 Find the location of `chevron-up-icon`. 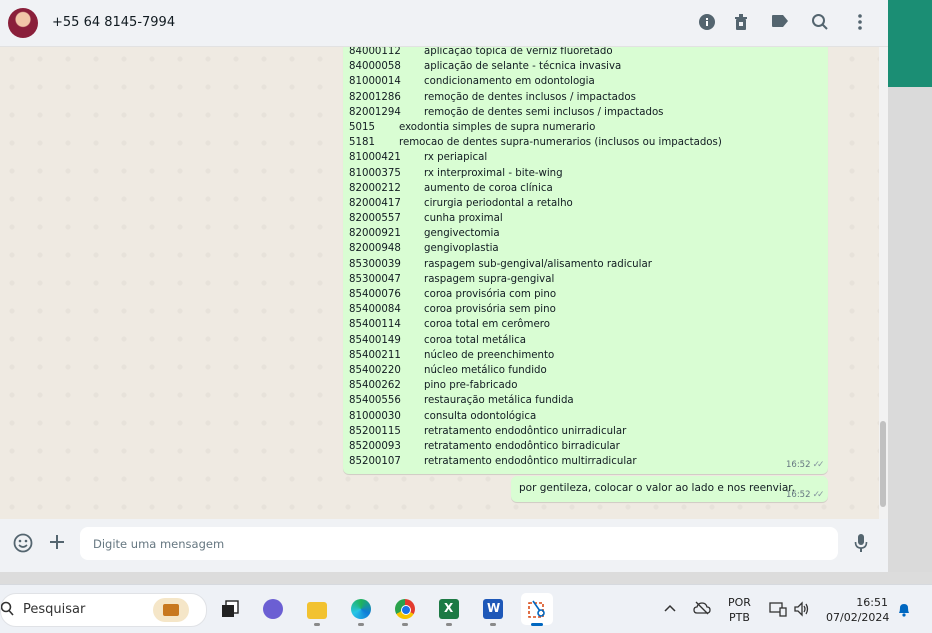

chevron-up-icon is located at coordinates (670, 609).